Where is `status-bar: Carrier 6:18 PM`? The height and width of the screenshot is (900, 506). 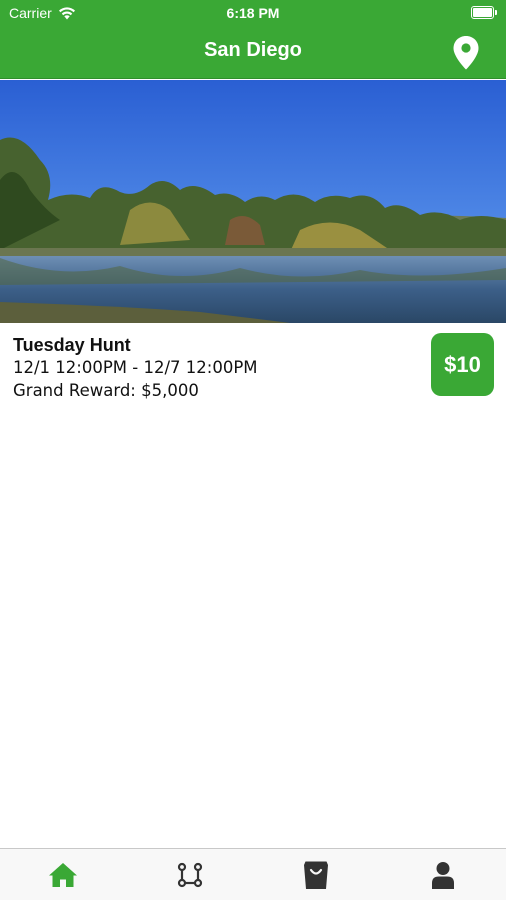 status-bar: Carrier 6:18 PM is located at coordinates (253, 13).